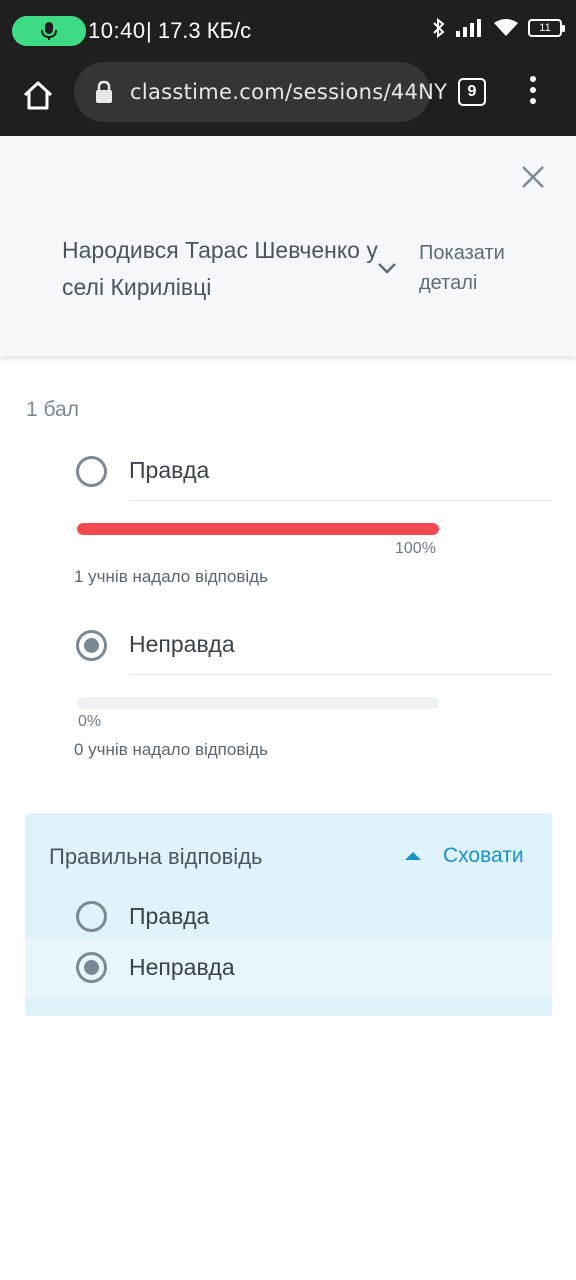 This screenshot has width=576, height=1280. I want to click on bluetooth-icon, so click(439, 28).